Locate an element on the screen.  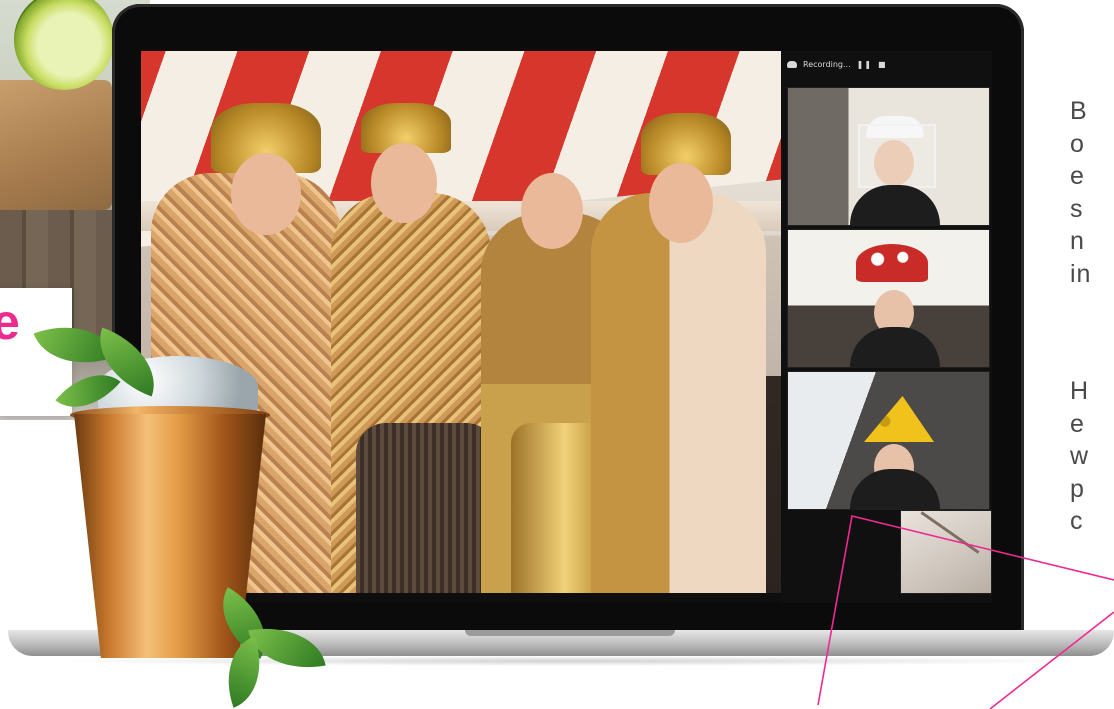
copy-paragraph-2: H e w p c is located at coordinates (1080, 456).